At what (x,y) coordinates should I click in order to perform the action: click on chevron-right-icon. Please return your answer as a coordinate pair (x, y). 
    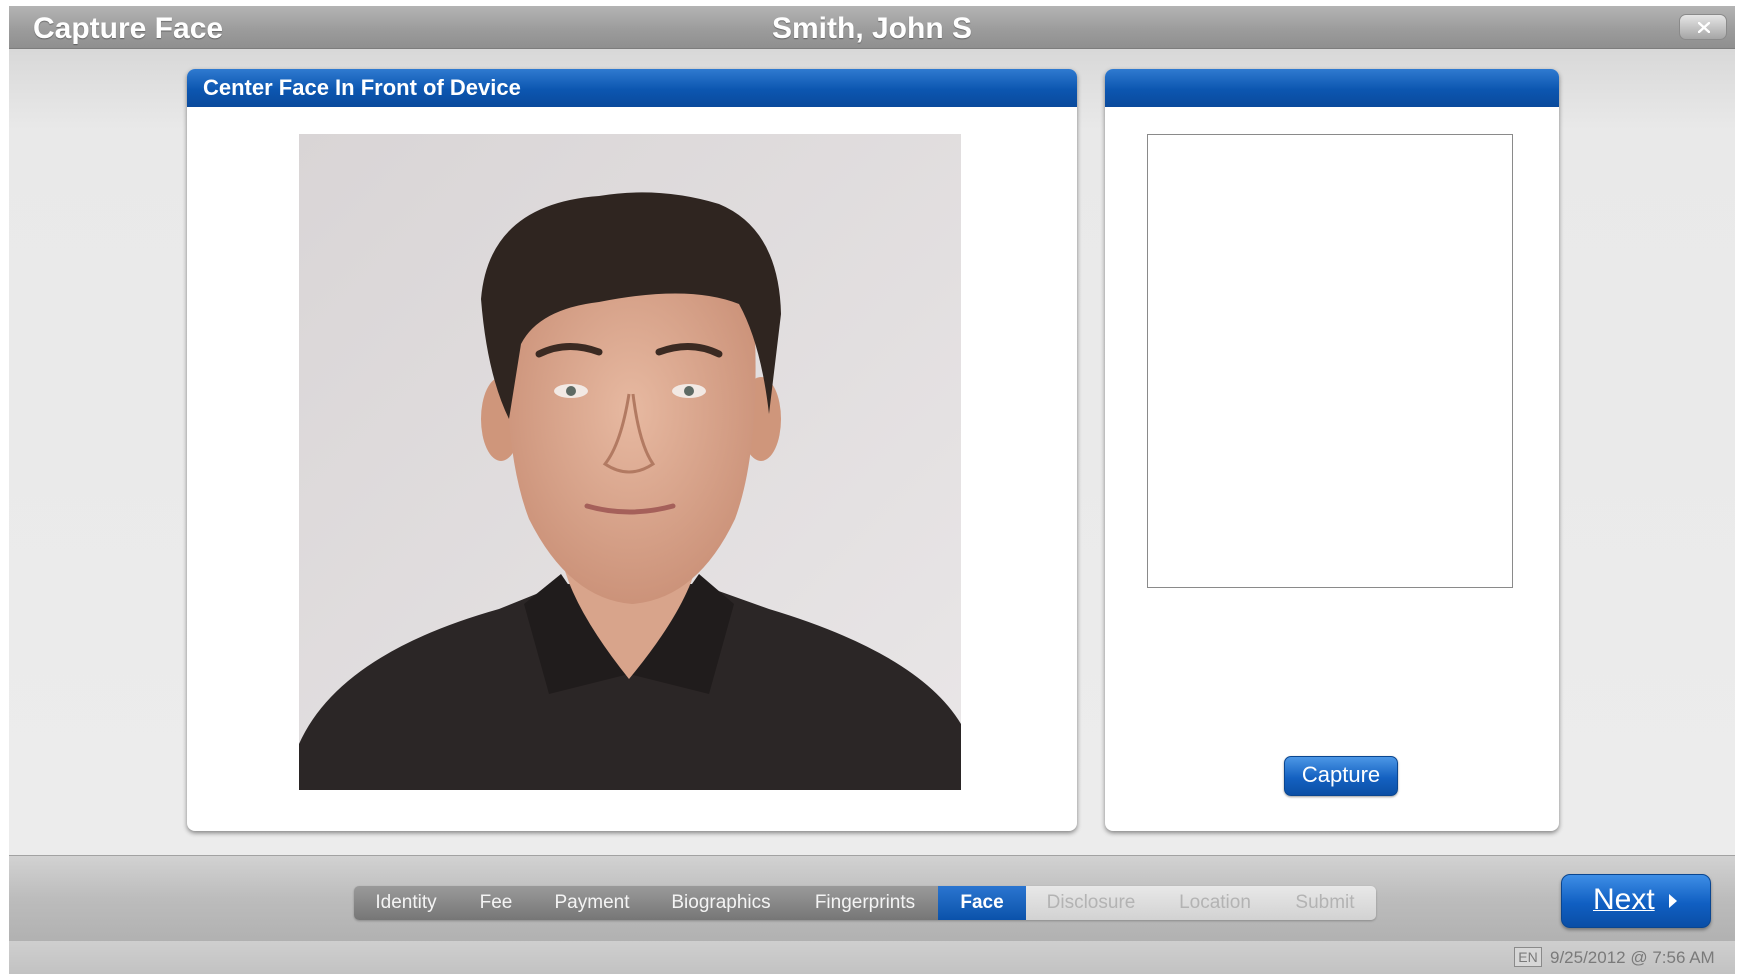
    Looking at the image, I should click on (1673, 901).